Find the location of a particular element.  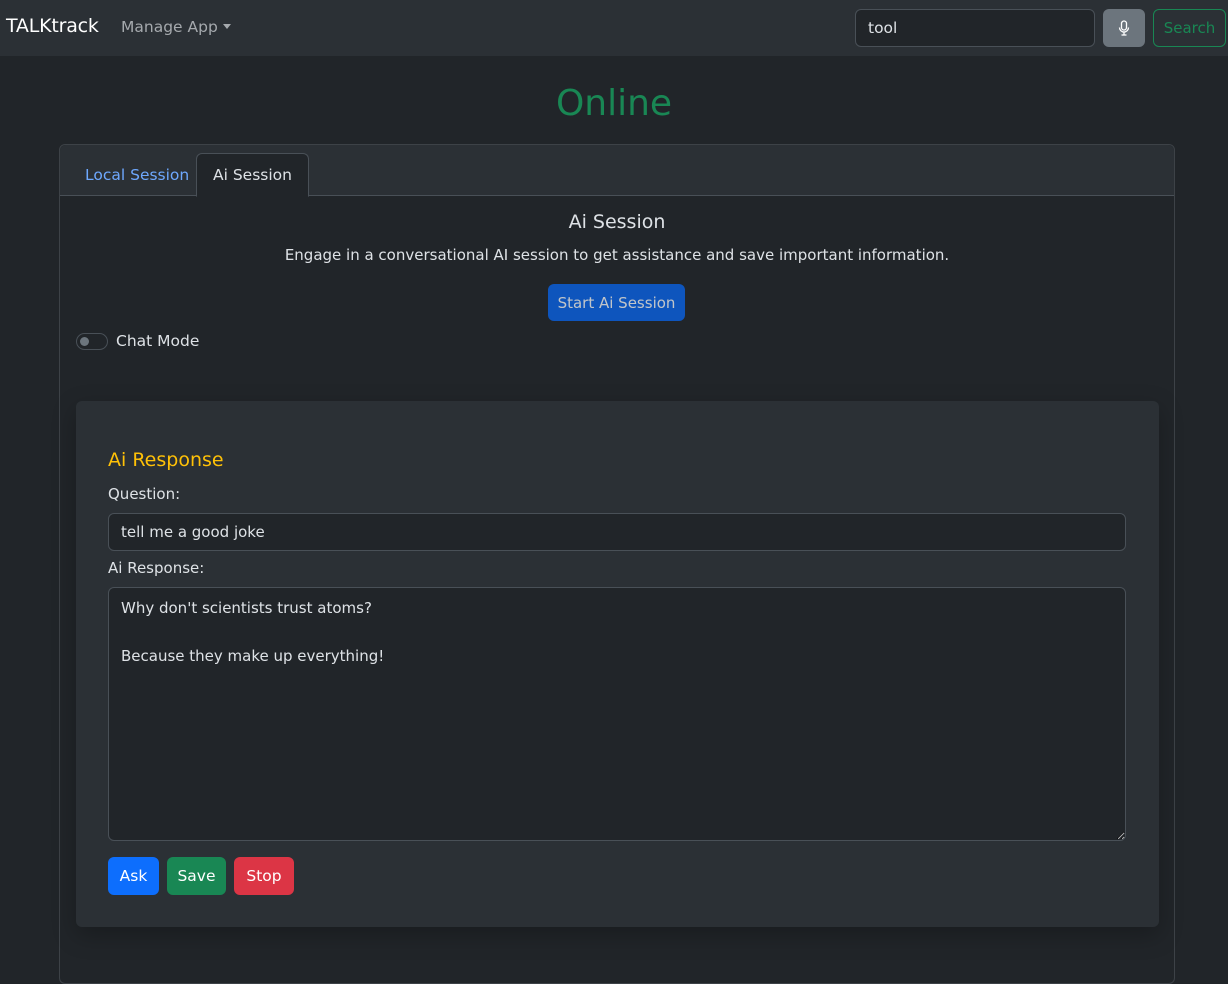

manage-app-label: Manage App is located at coordinates (169, 27).